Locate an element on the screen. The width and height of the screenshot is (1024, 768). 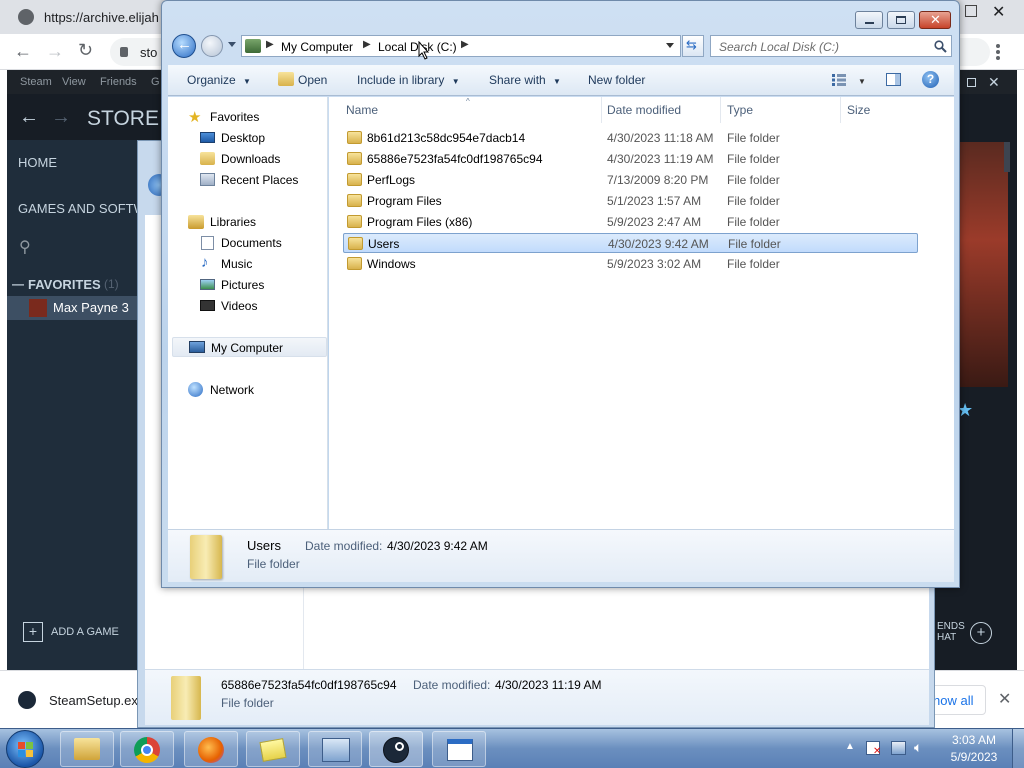
search-box: Search Local Disk (C:) is located at coordinates (831, 46).